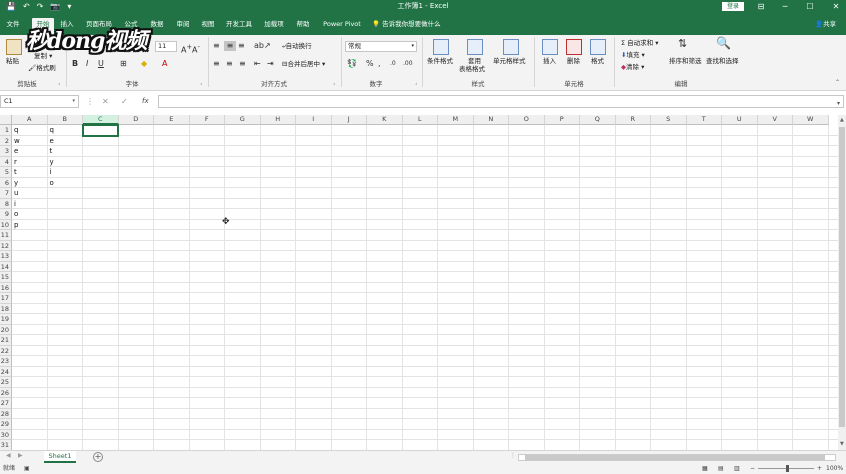 The image size is (846, 474). Describe the element at coordinates (640, 43) in the screenshot. I see `autosum-button: Σ 自动求和 ▾` at that location.